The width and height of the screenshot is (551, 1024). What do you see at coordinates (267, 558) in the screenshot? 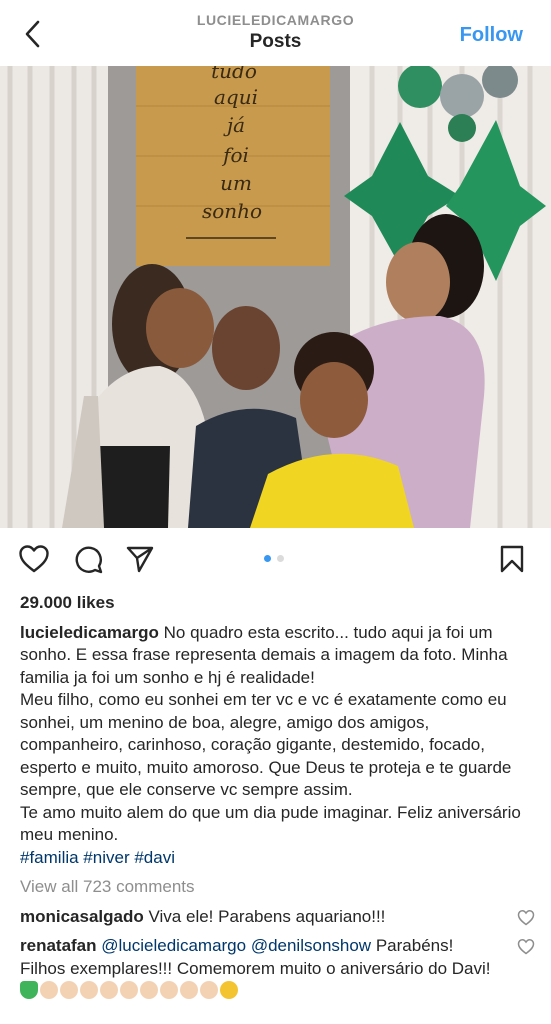
I see `carousel-dot-active` at bounding box center [267, 558].